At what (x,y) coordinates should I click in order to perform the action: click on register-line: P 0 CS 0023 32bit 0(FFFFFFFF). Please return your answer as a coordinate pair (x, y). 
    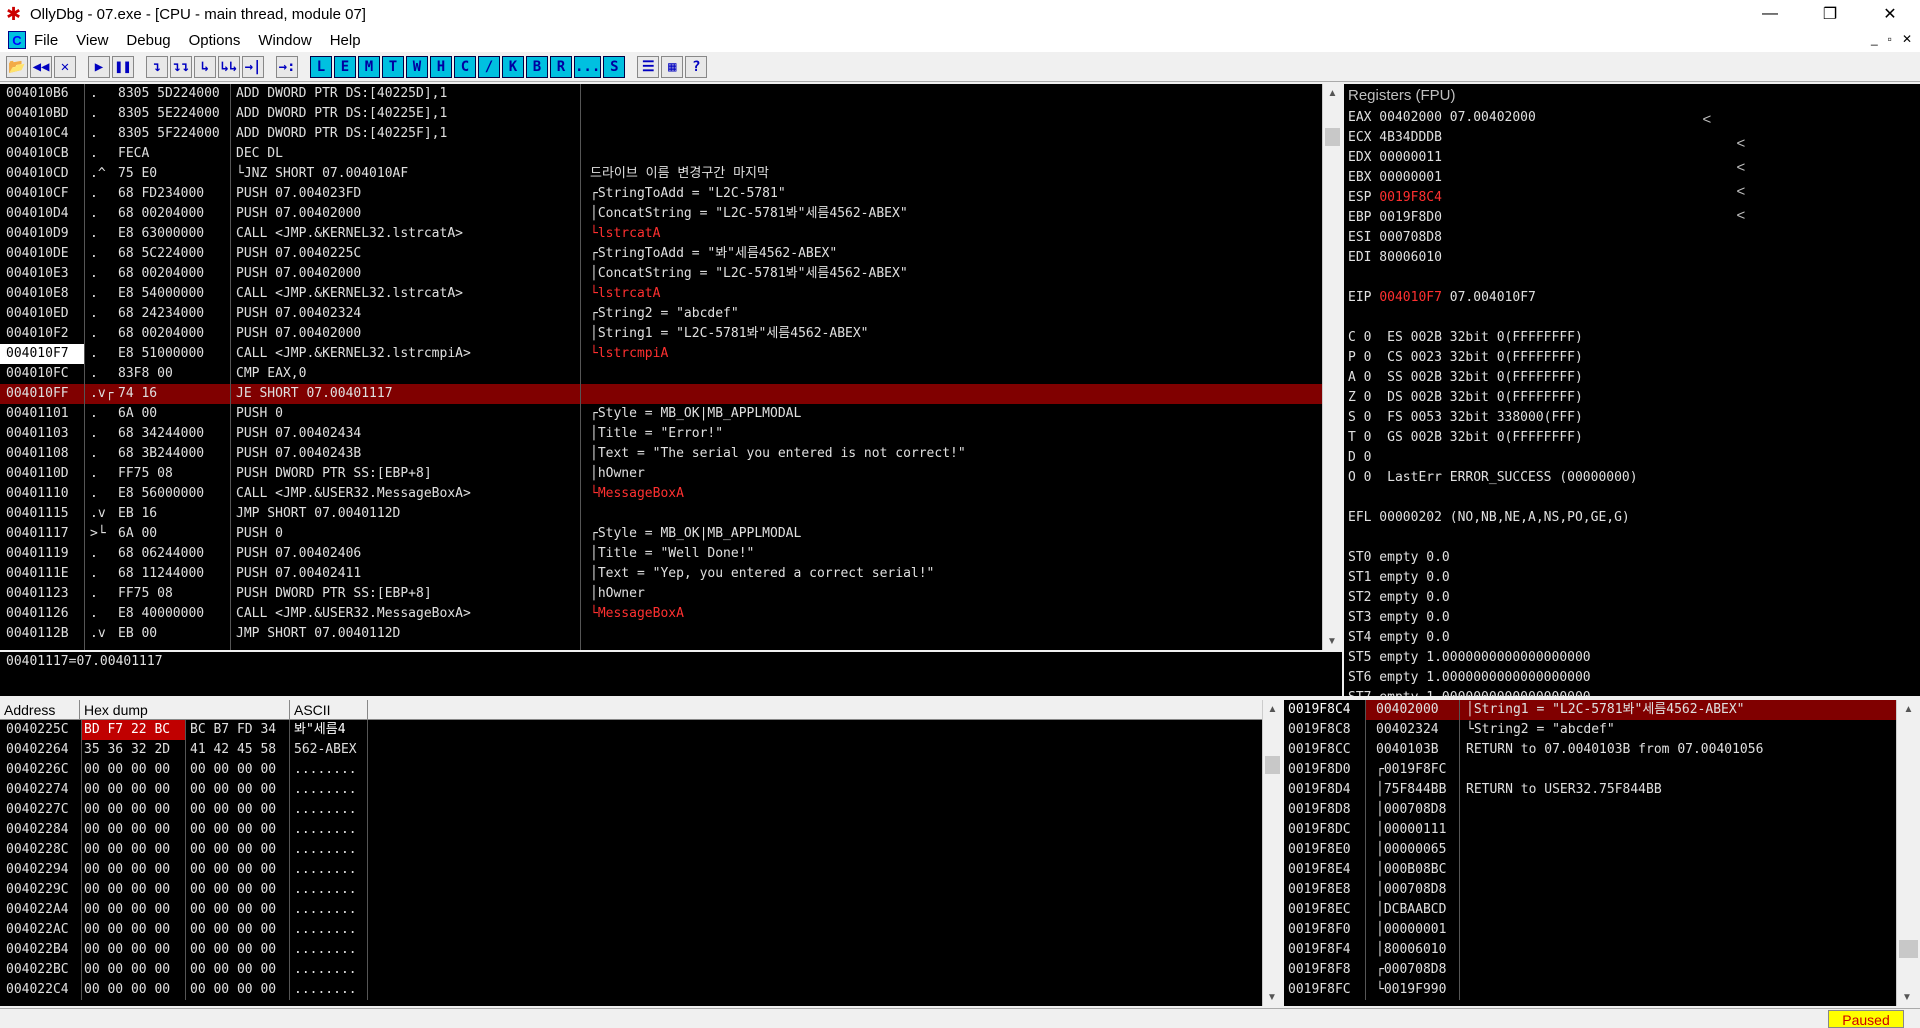
    Looking at the image, I should click on (1634, 358).